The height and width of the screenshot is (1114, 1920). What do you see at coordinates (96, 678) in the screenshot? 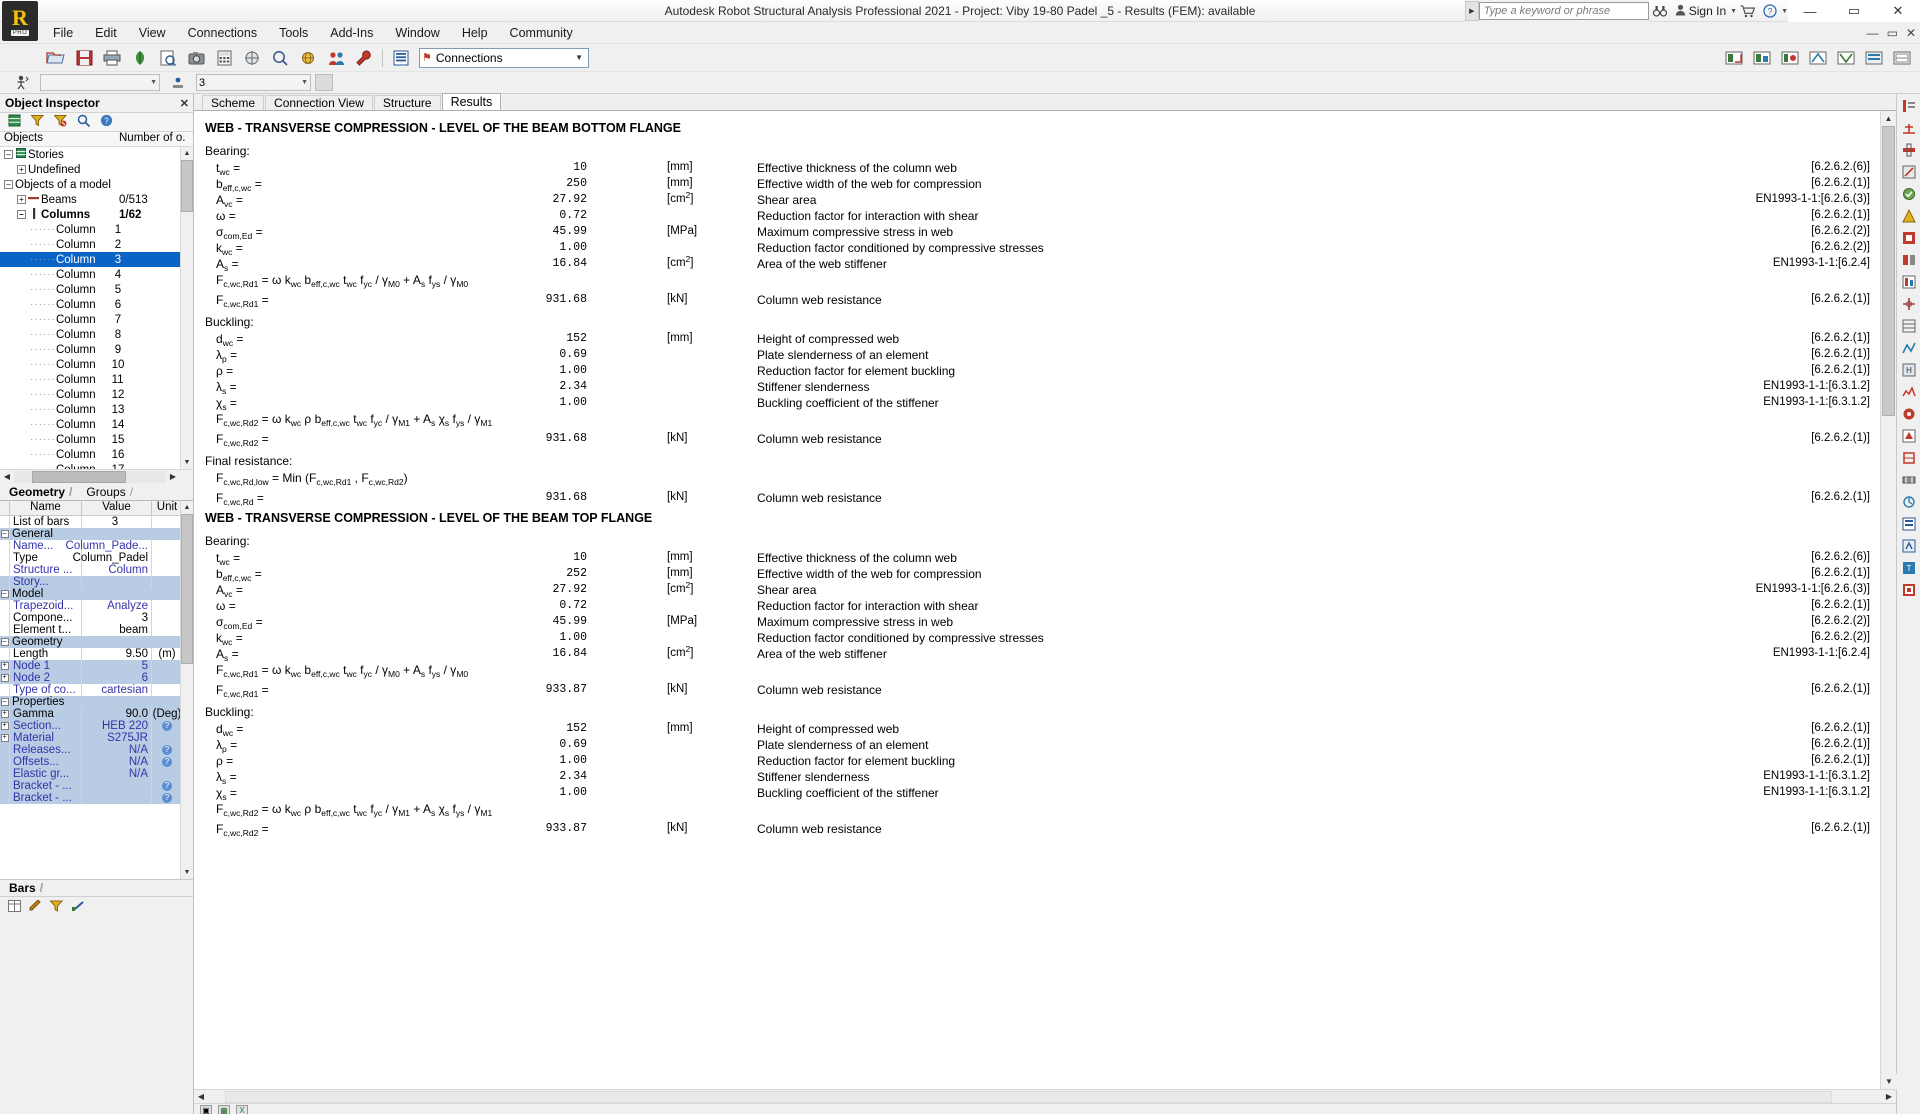
I see `property-row: + Node 26` at bounding box center [96, 678].